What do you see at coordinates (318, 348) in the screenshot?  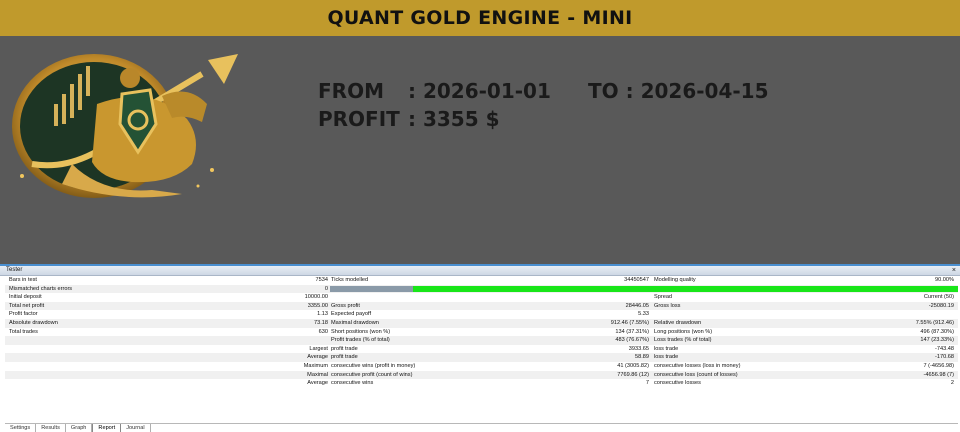 I see `row-group-label: Largest` at bounding box center [318, 348].